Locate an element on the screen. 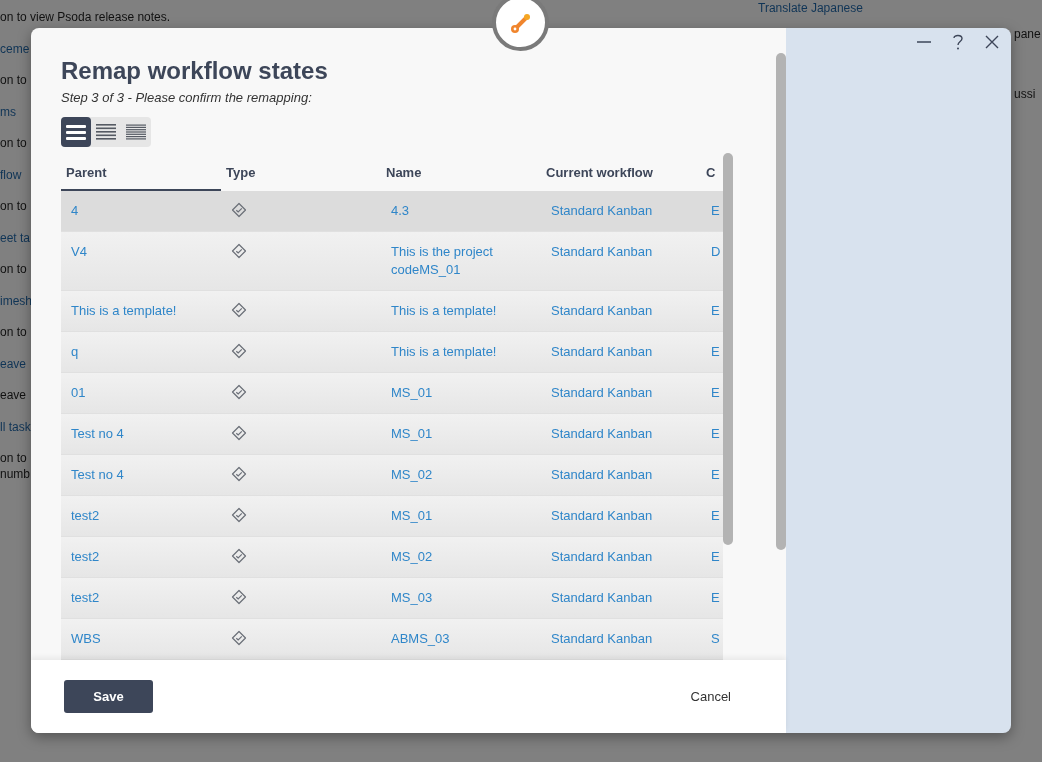 The height and width of the screenshot is (762, 1042). table-row: V4 This is the project codeMS_01 Standard Kanban D is located at coordinates (392, 261).